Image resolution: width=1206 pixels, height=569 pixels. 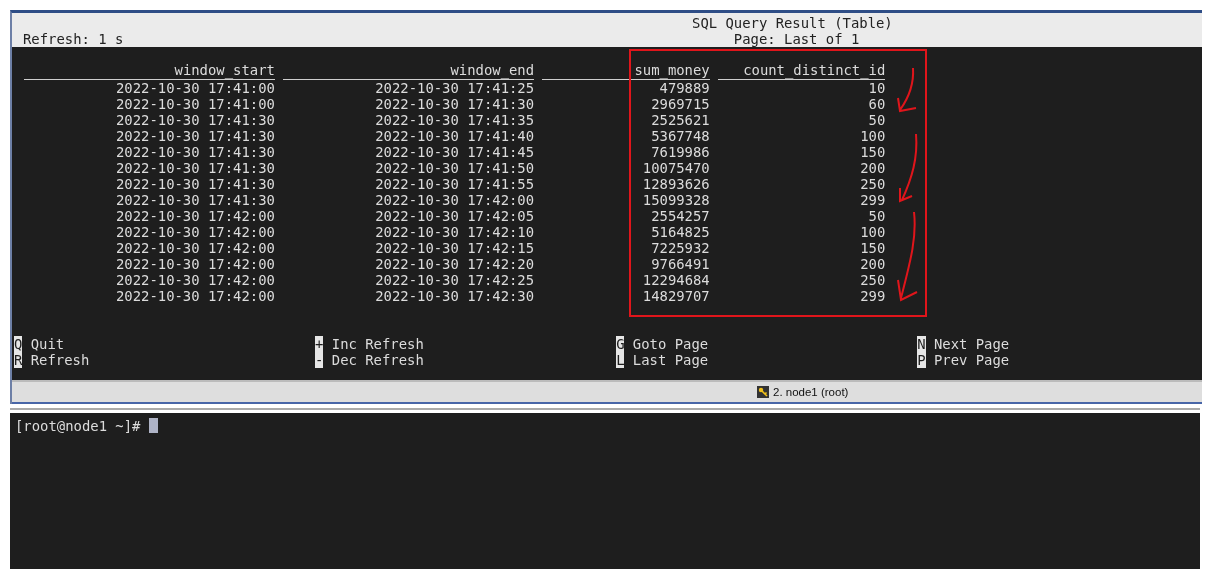 What do you see at coordinates (454, 88) in the screenshot?
I see `table-cell-text: 2022-10-30 17:41:25` at bounding box center [454, 88].